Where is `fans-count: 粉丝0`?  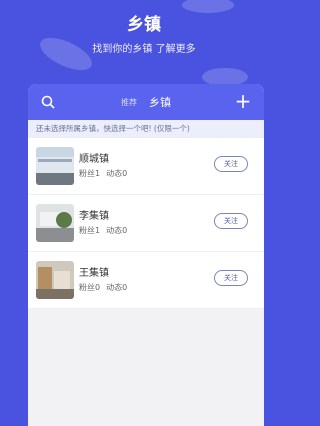
fans-count: 粉丝0 is located at coordinates (90, 287).